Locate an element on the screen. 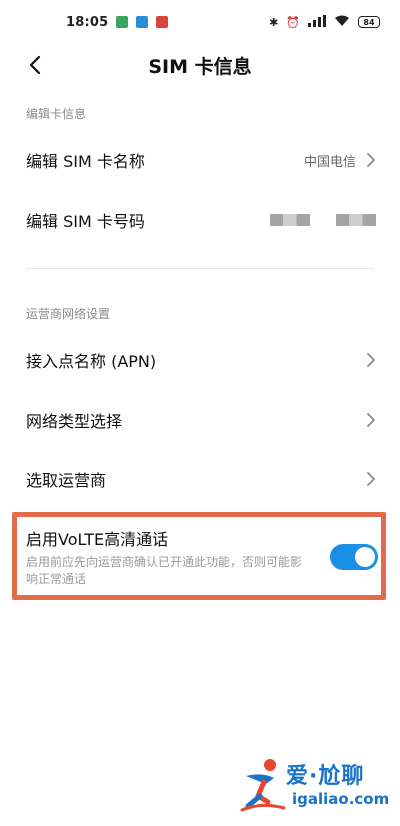  wifi-icon is located at coordinates (342, 22).